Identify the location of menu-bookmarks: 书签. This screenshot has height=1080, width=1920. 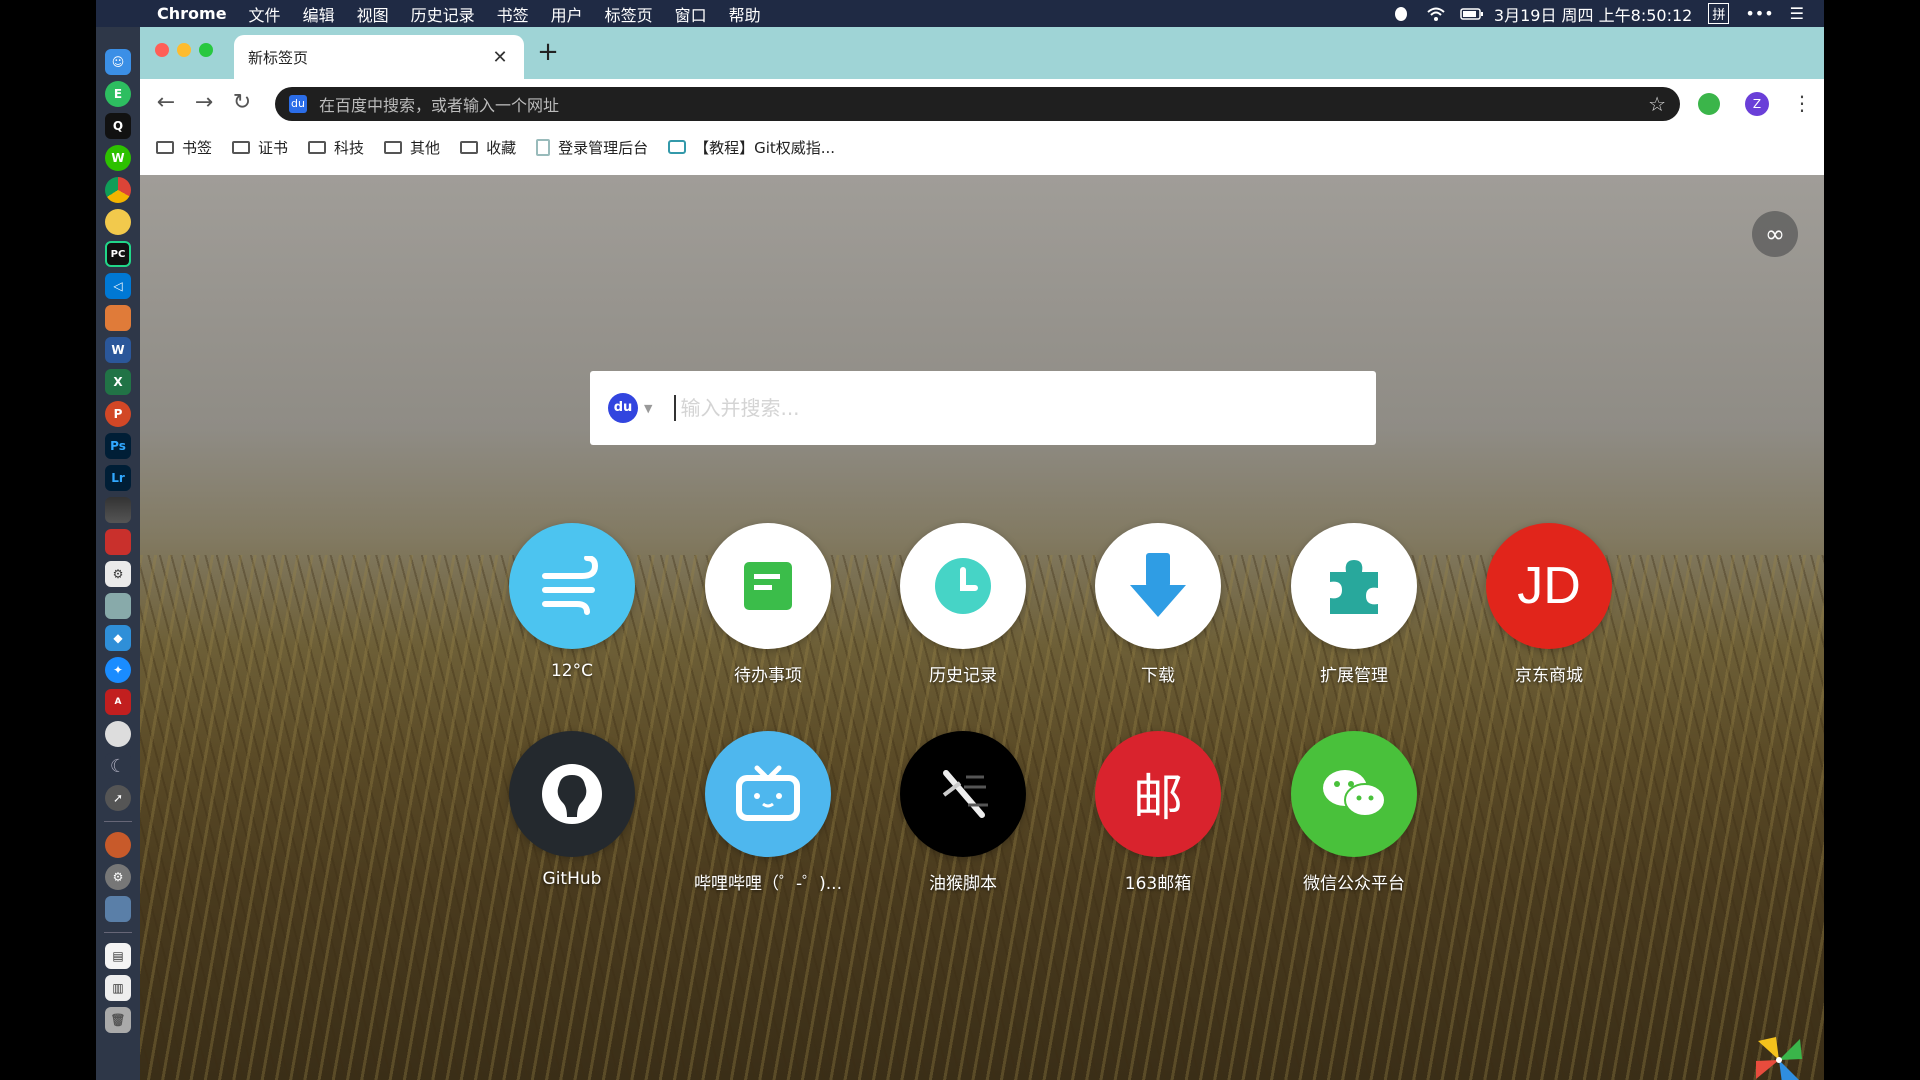
(513, 14).